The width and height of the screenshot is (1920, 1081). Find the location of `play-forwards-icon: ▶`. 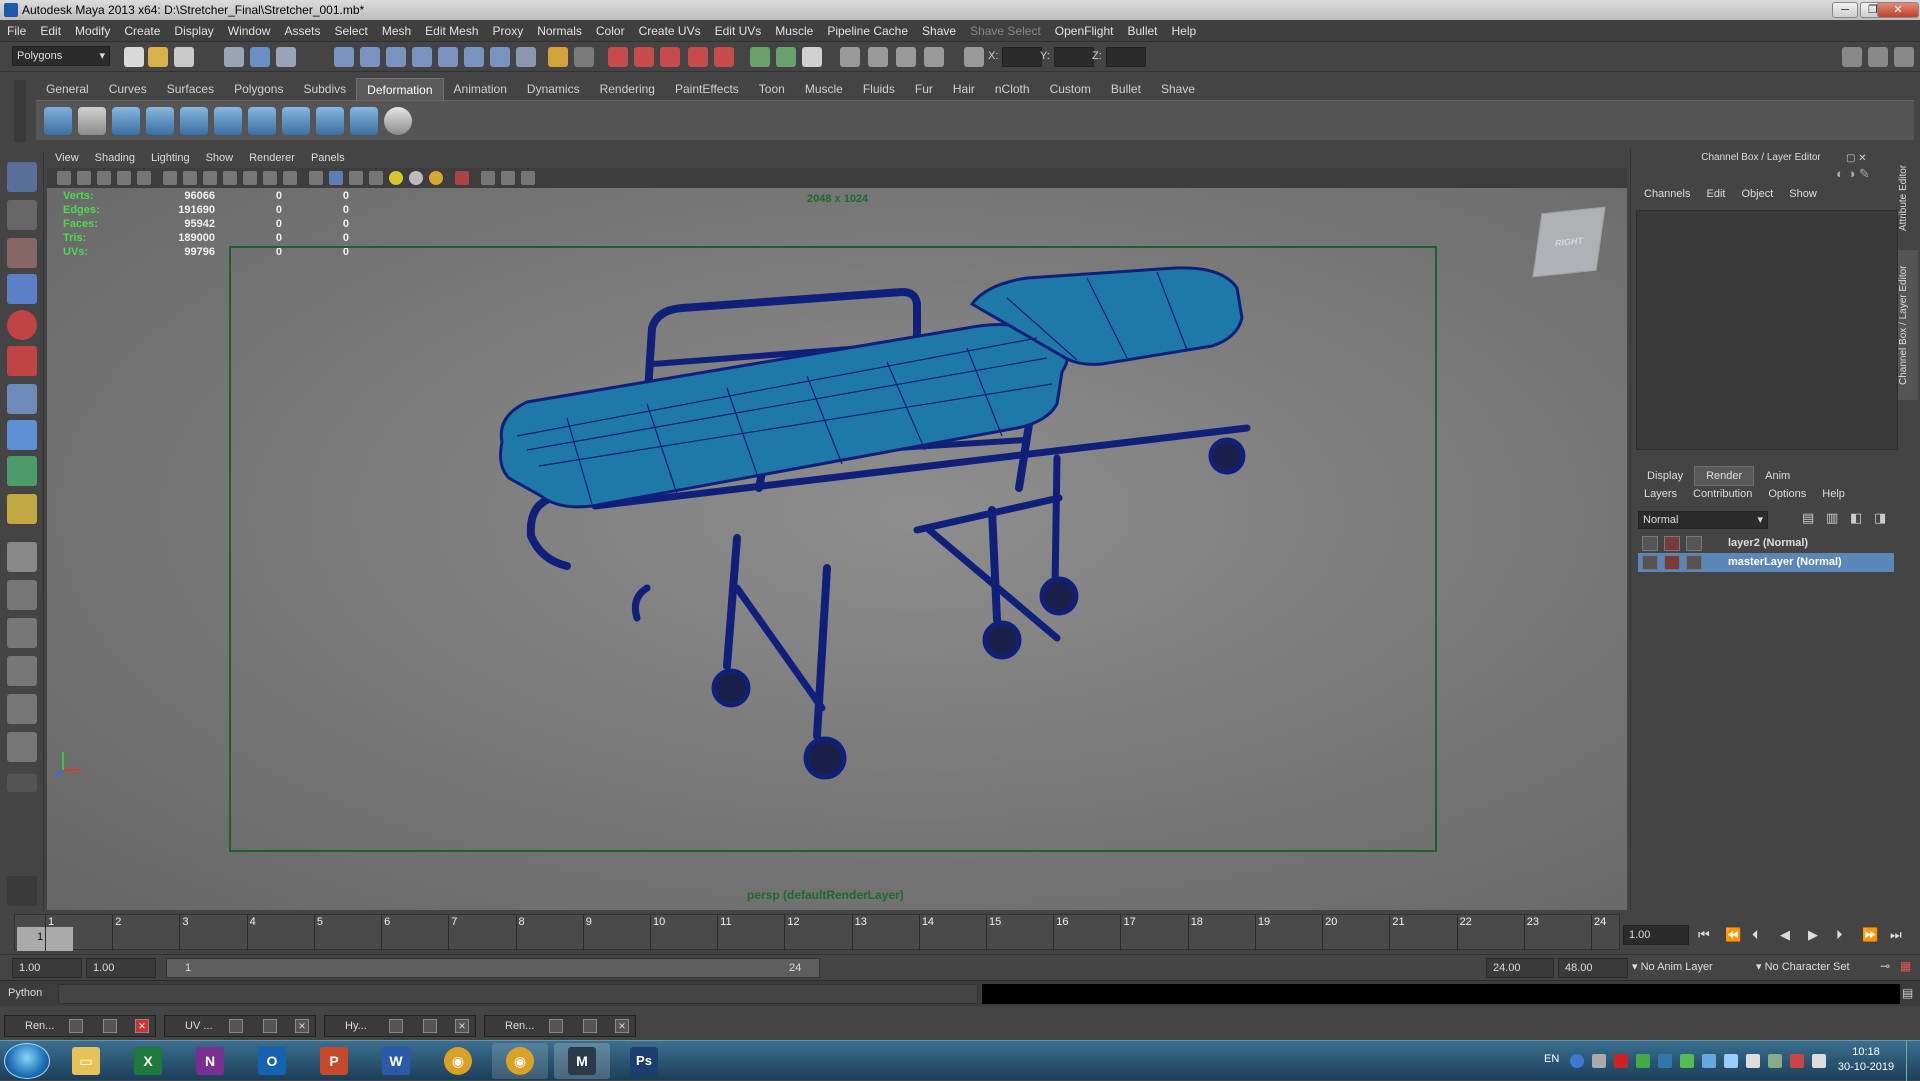

play-forwards-icon: ▶ is located at coordinates (1813, 935).